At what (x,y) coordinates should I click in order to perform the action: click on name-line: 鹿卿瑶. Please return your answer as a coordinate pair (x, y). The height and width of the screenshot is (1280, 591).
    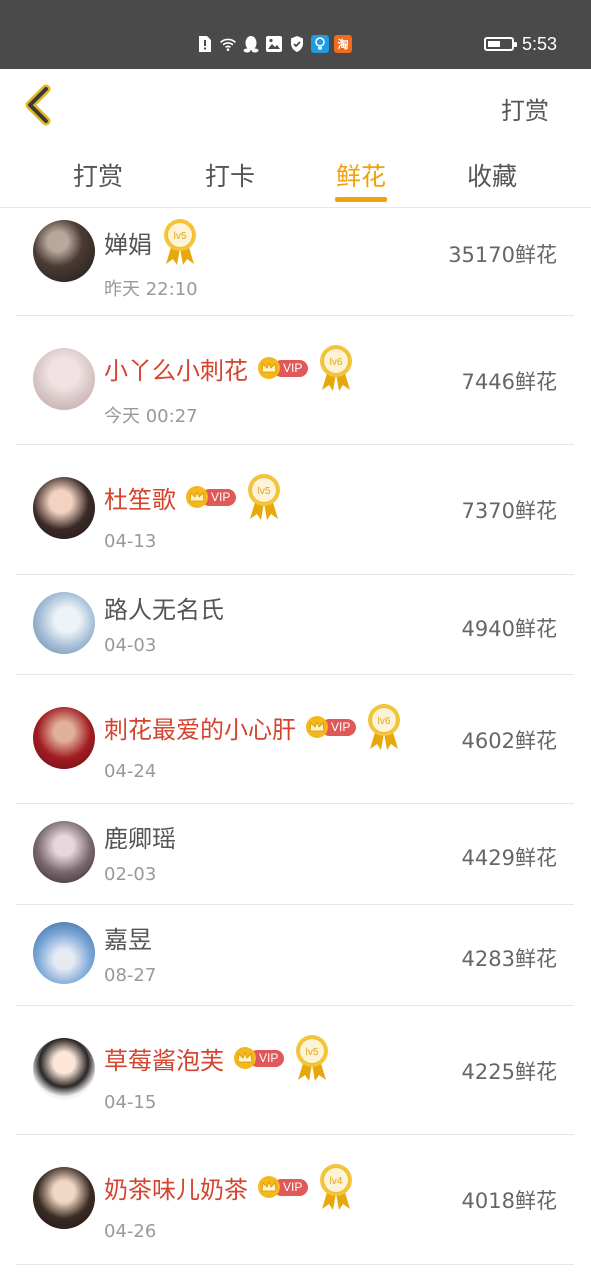
    Looking at the image, I should click on (140, 836).